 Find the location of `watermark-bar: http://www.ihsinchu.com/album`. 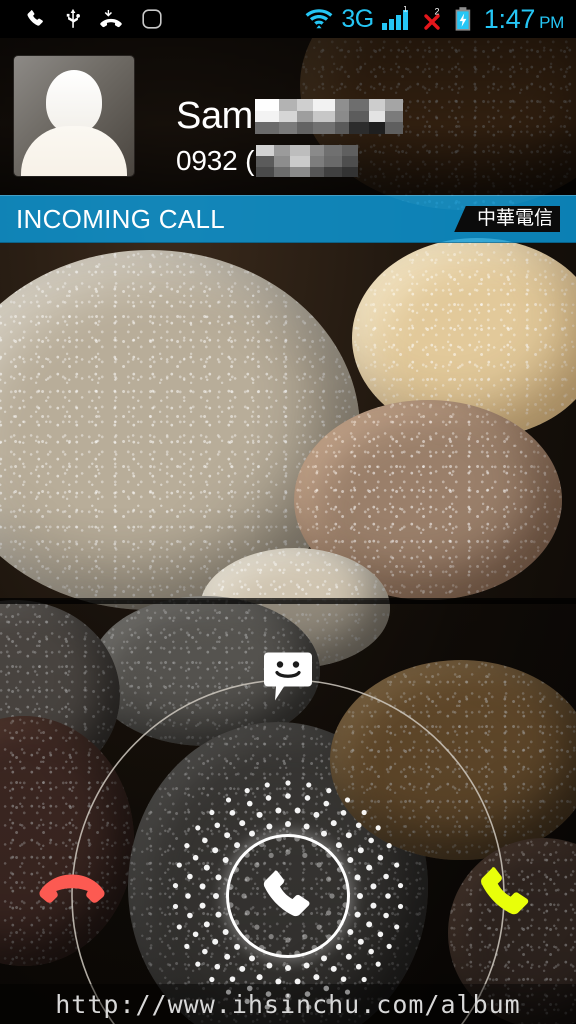

watermark-bar: http://www.ihsinchu.com/album is located at coordinates (288, 1004).